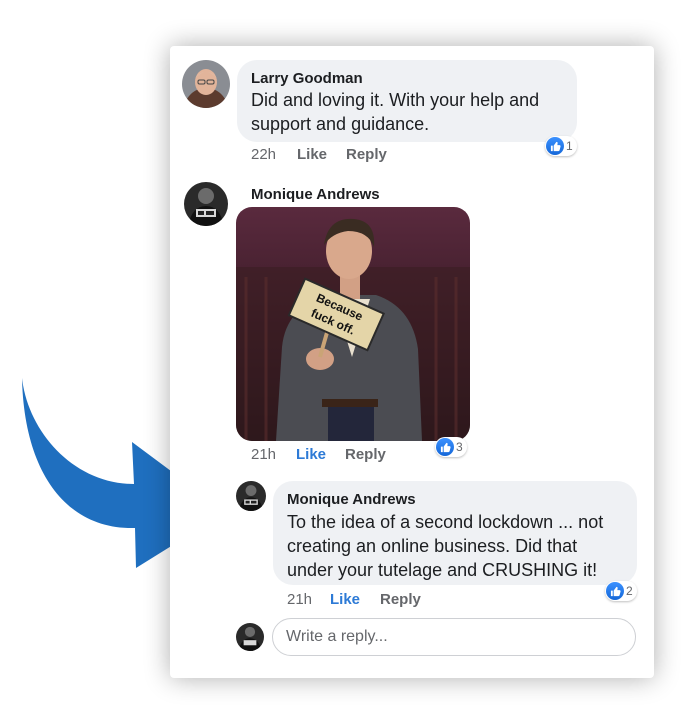  What do you see at coordinates (353, 324) in the screenshot?
I see `comment-photo: Because fuck off.` at bounding box center [353, 324].